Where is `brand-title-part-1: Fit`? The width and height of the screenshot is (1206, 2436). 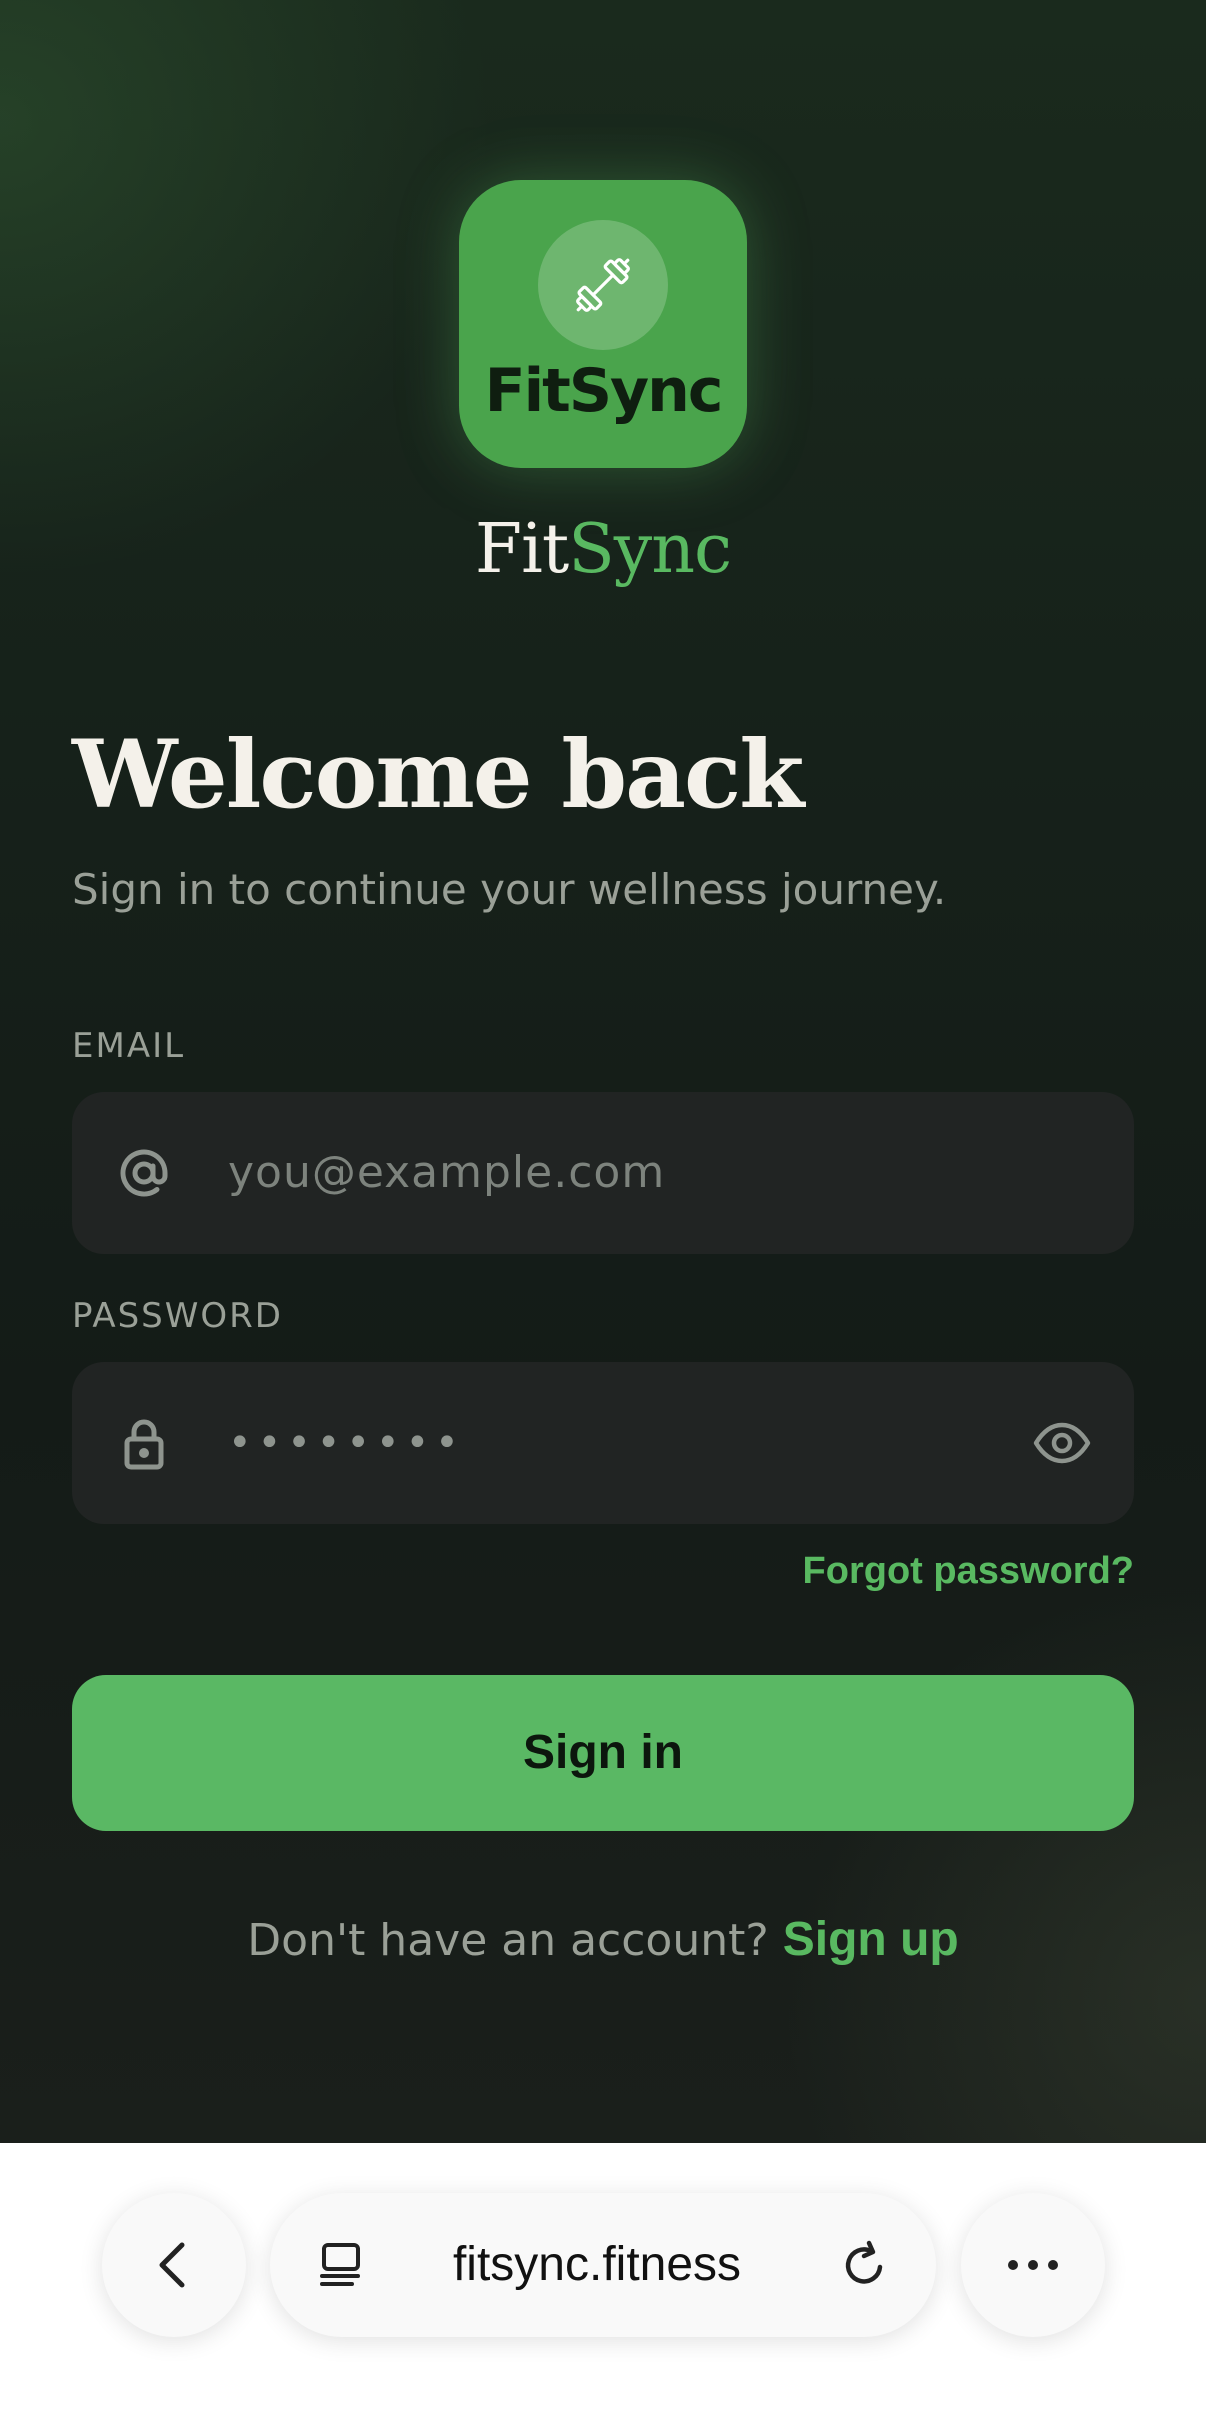
brand-title-part-1: Fit is located at coordinates (521, 549).